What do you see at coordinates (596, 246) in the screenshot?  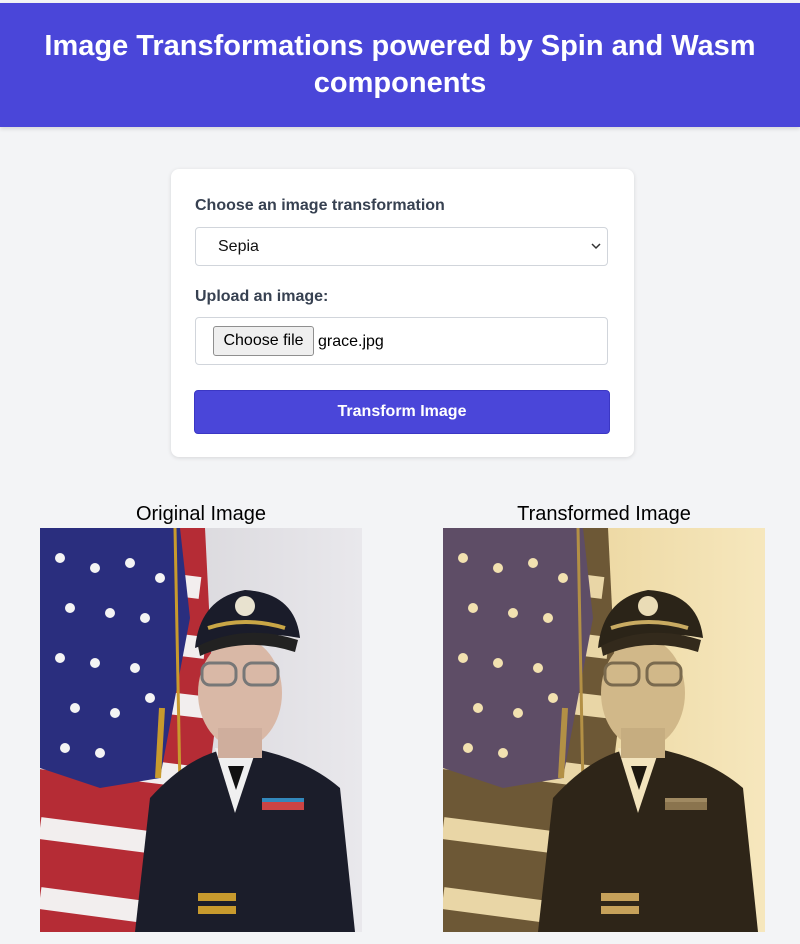 I see `chevron-down-icon` at bounding box center [596, 246].